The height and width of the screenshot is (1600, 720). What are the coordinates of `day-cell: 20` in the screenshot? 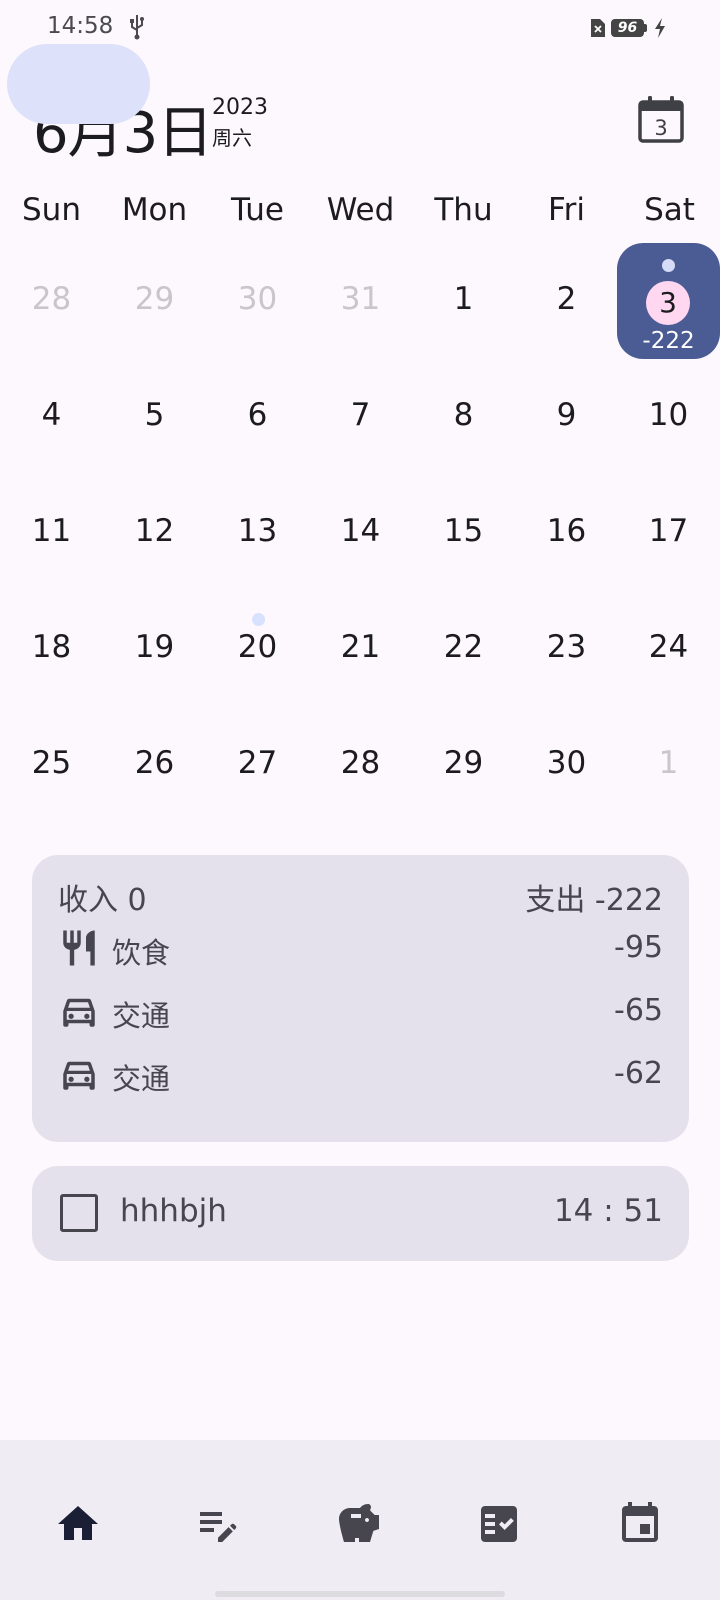 It's located at (257, 649).